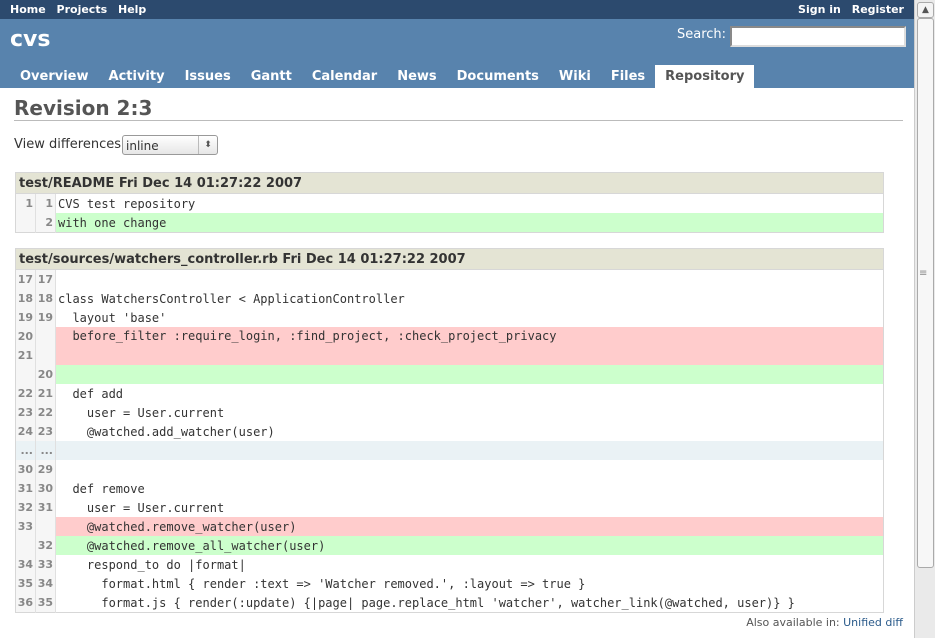 Image resolution: width=935 pixels, height=638 pixels. What do you see at coordinates (68, 144) in the screenshot?
I see `view-differences-label: View differences` at bounding box center [68, 144].